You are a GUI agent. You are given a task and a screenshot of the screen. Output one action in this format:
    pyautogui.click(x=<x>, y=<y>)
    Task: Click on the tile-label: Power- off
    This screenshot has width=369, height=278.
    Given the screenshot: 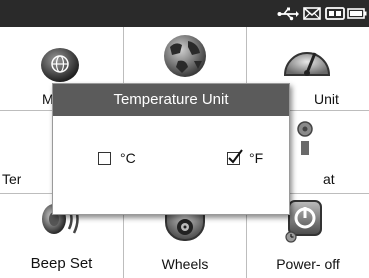 What is the action you would take?
    pyautogui.click(x=308, y=264)
    